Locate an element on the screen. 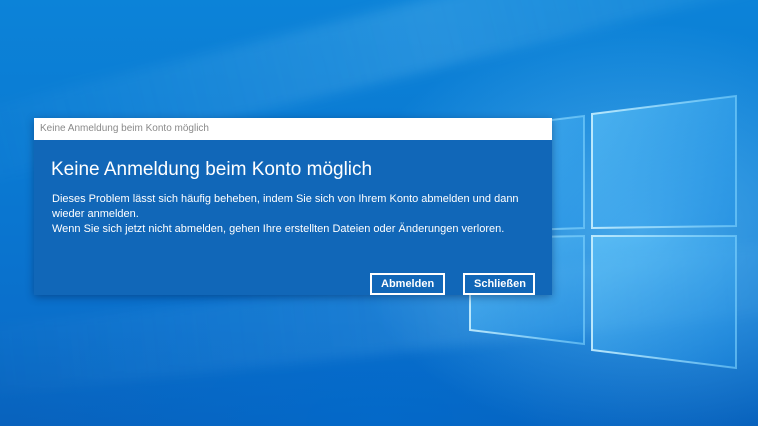 This screenshot has width=758, height=426. dialog-button-row: Abmelden Schließen is located at coordinates (452, 284).